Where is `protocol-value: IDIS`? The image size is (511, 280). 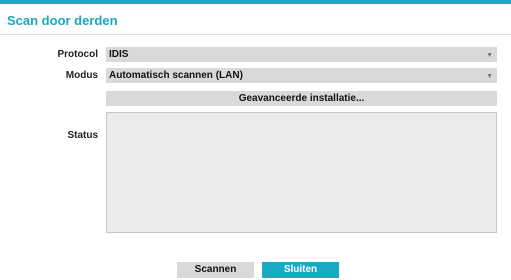 protocol-value: IDIS is located at coordinates (119, 54).